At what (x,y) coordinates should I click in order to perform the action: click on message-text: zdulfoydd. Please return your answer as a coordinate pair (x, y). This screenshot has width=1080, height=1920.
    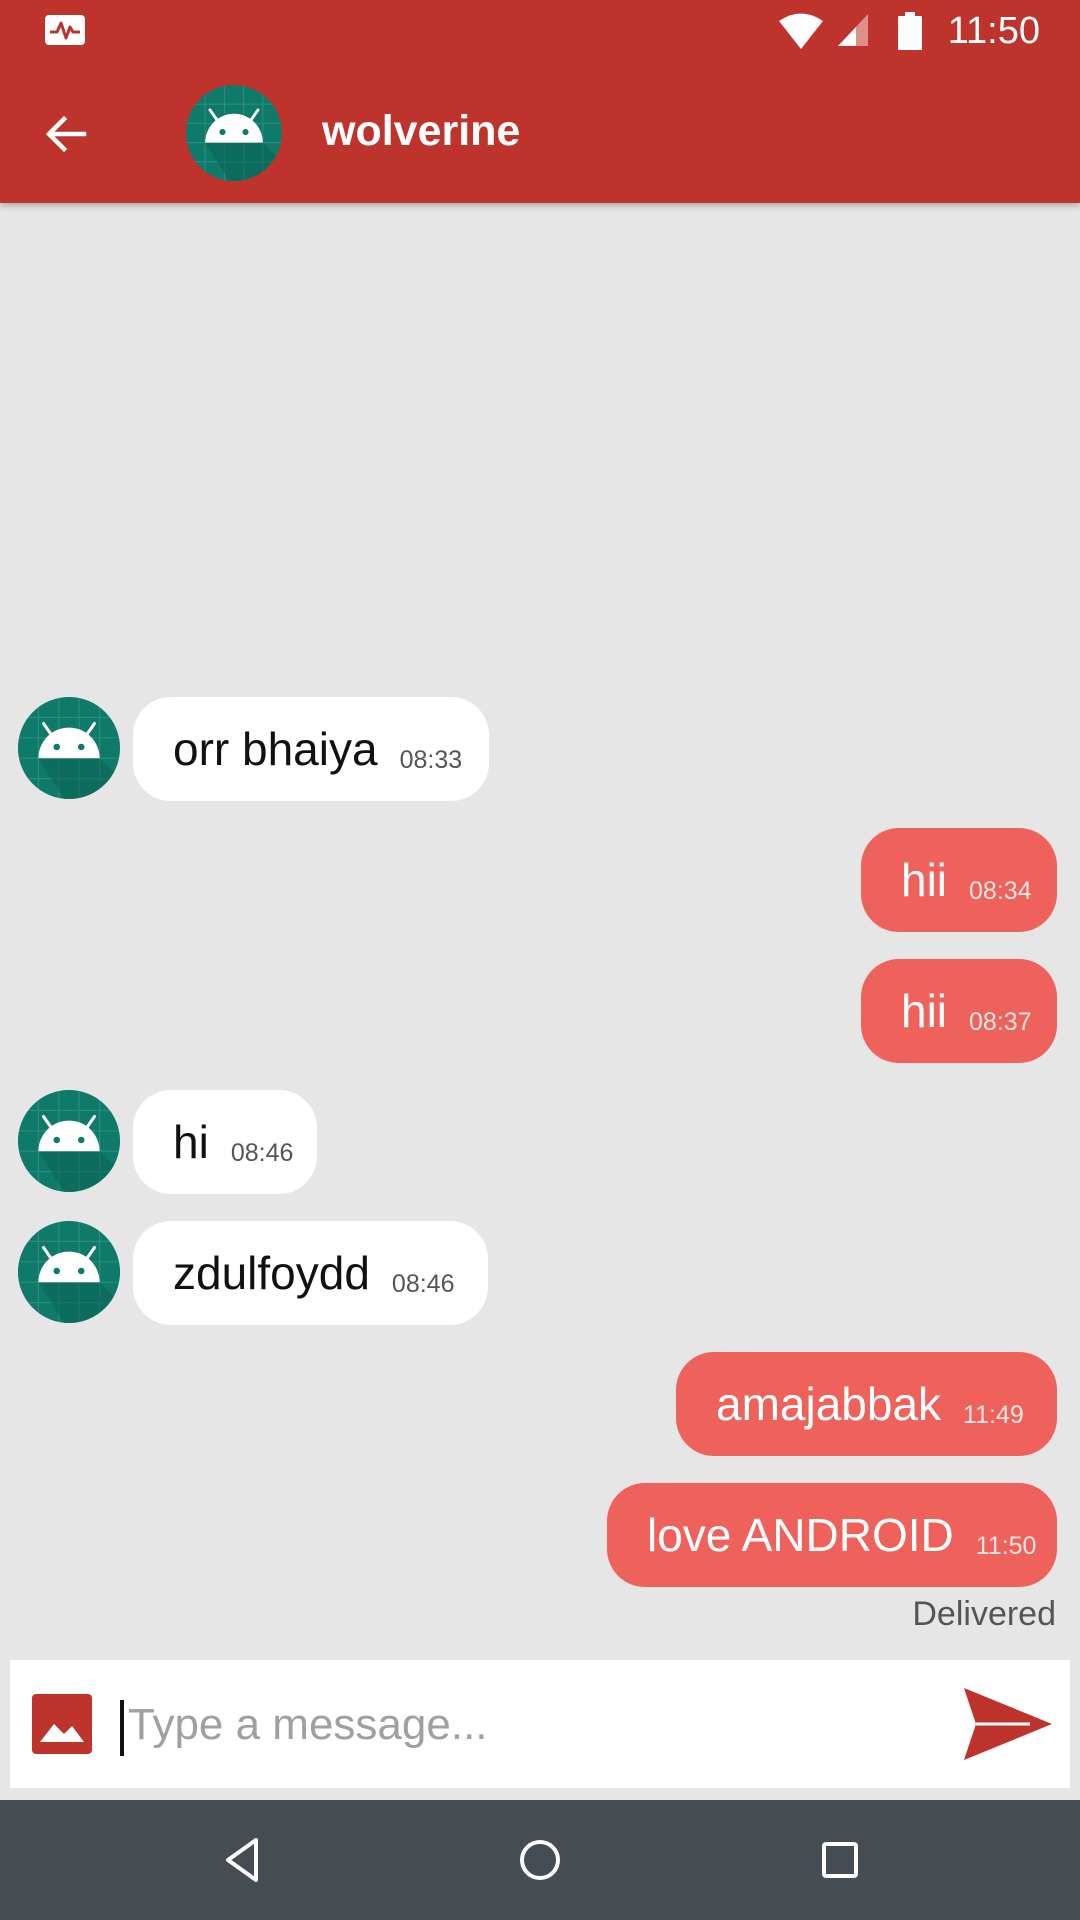
    Looking at the image, I should click on (271, 1273).